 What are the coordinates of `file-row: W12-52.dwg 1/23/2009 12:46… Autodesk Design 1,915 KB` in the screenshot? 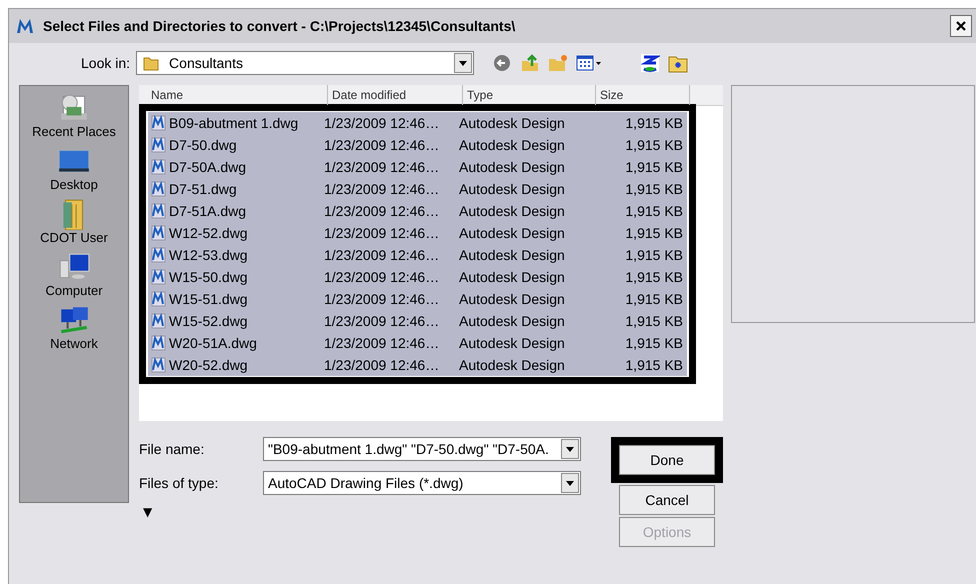 It's located at (417, 233).